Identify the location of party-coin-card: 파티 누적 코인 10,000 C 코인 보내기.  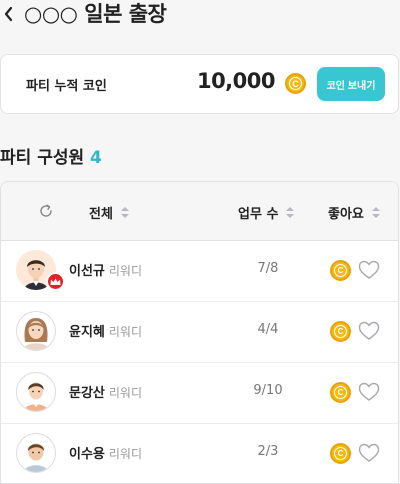
(199, 84).